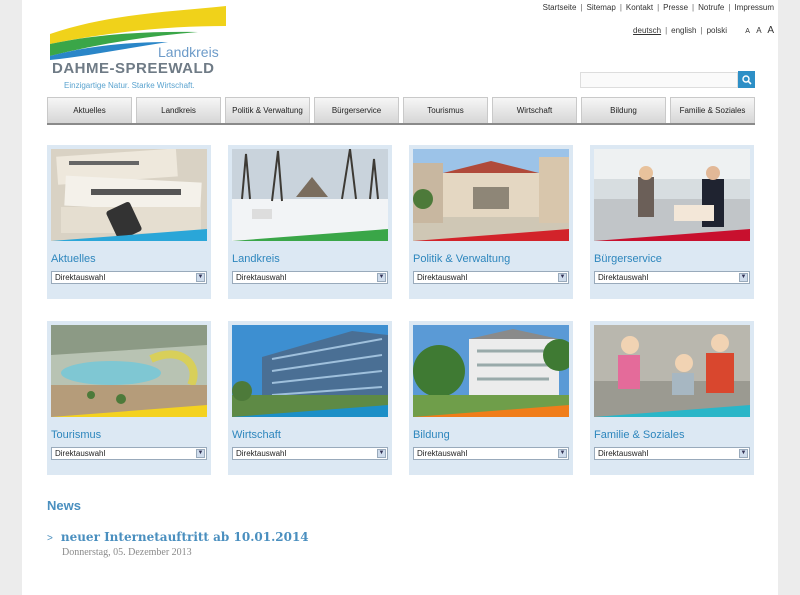  I want to click on tile-title-aktuelles: Aktuelles, so click(73, 259).